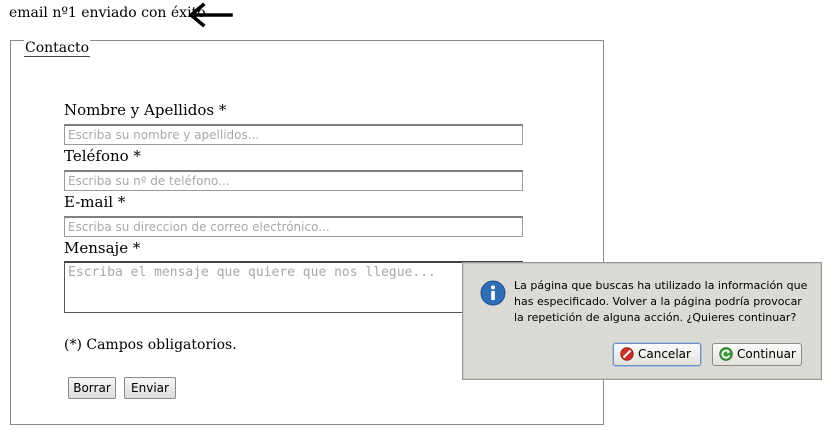 The width and height of the screenshot is (833, 441). Describe the element at coordinates (150, 345) in the screenshot. I see `required-fields-note: (*) Campos obligatorios.` at that location.